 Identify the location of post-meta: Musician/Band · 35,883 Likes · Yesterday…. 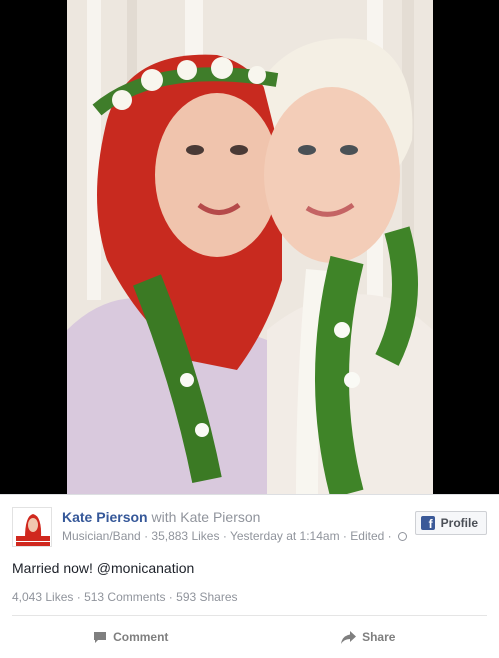
(234, 536).